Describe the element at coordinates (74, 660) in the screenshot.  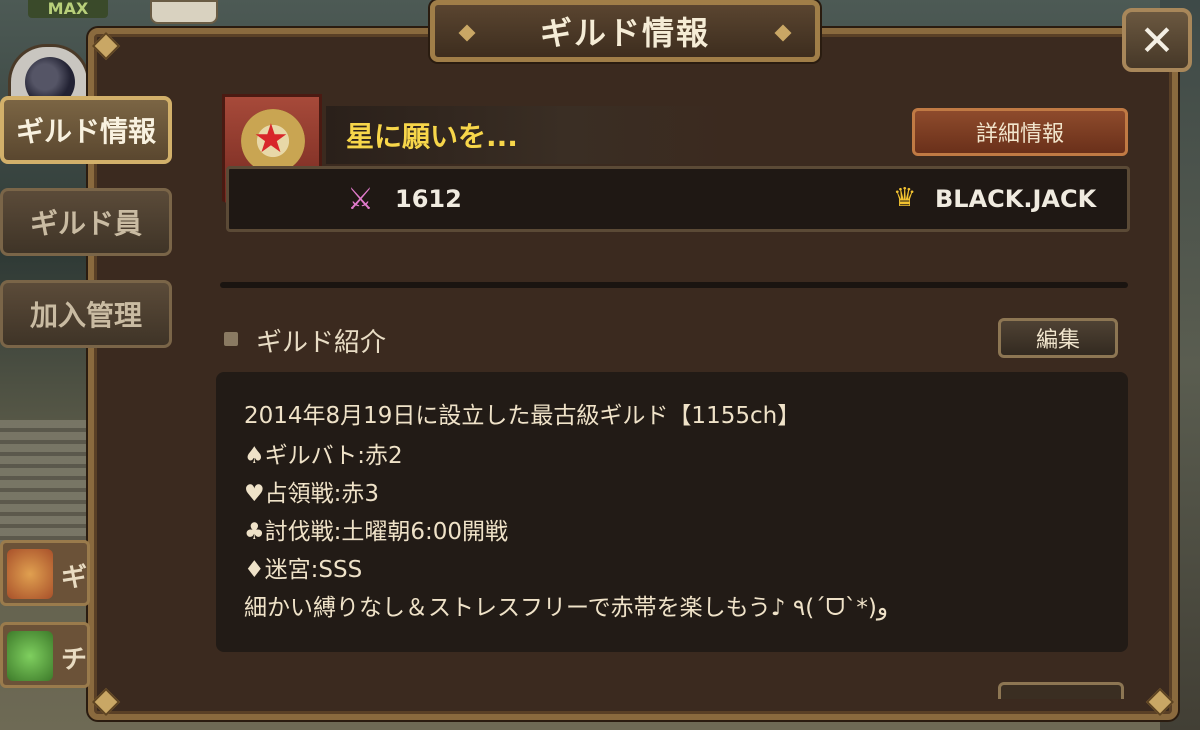
I see `side-menu-label: チ` at that location.